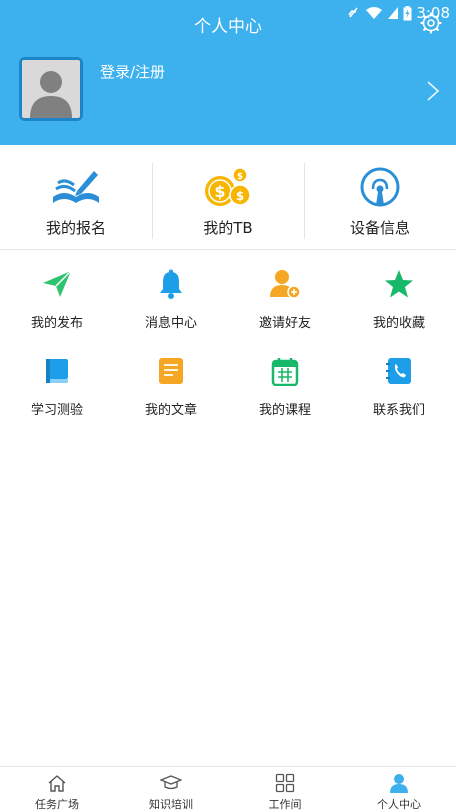 Image resolution: width=456 pixels, height=812 pixels. I want to click on login-register-link: 登录/注册, so click(132, 71).